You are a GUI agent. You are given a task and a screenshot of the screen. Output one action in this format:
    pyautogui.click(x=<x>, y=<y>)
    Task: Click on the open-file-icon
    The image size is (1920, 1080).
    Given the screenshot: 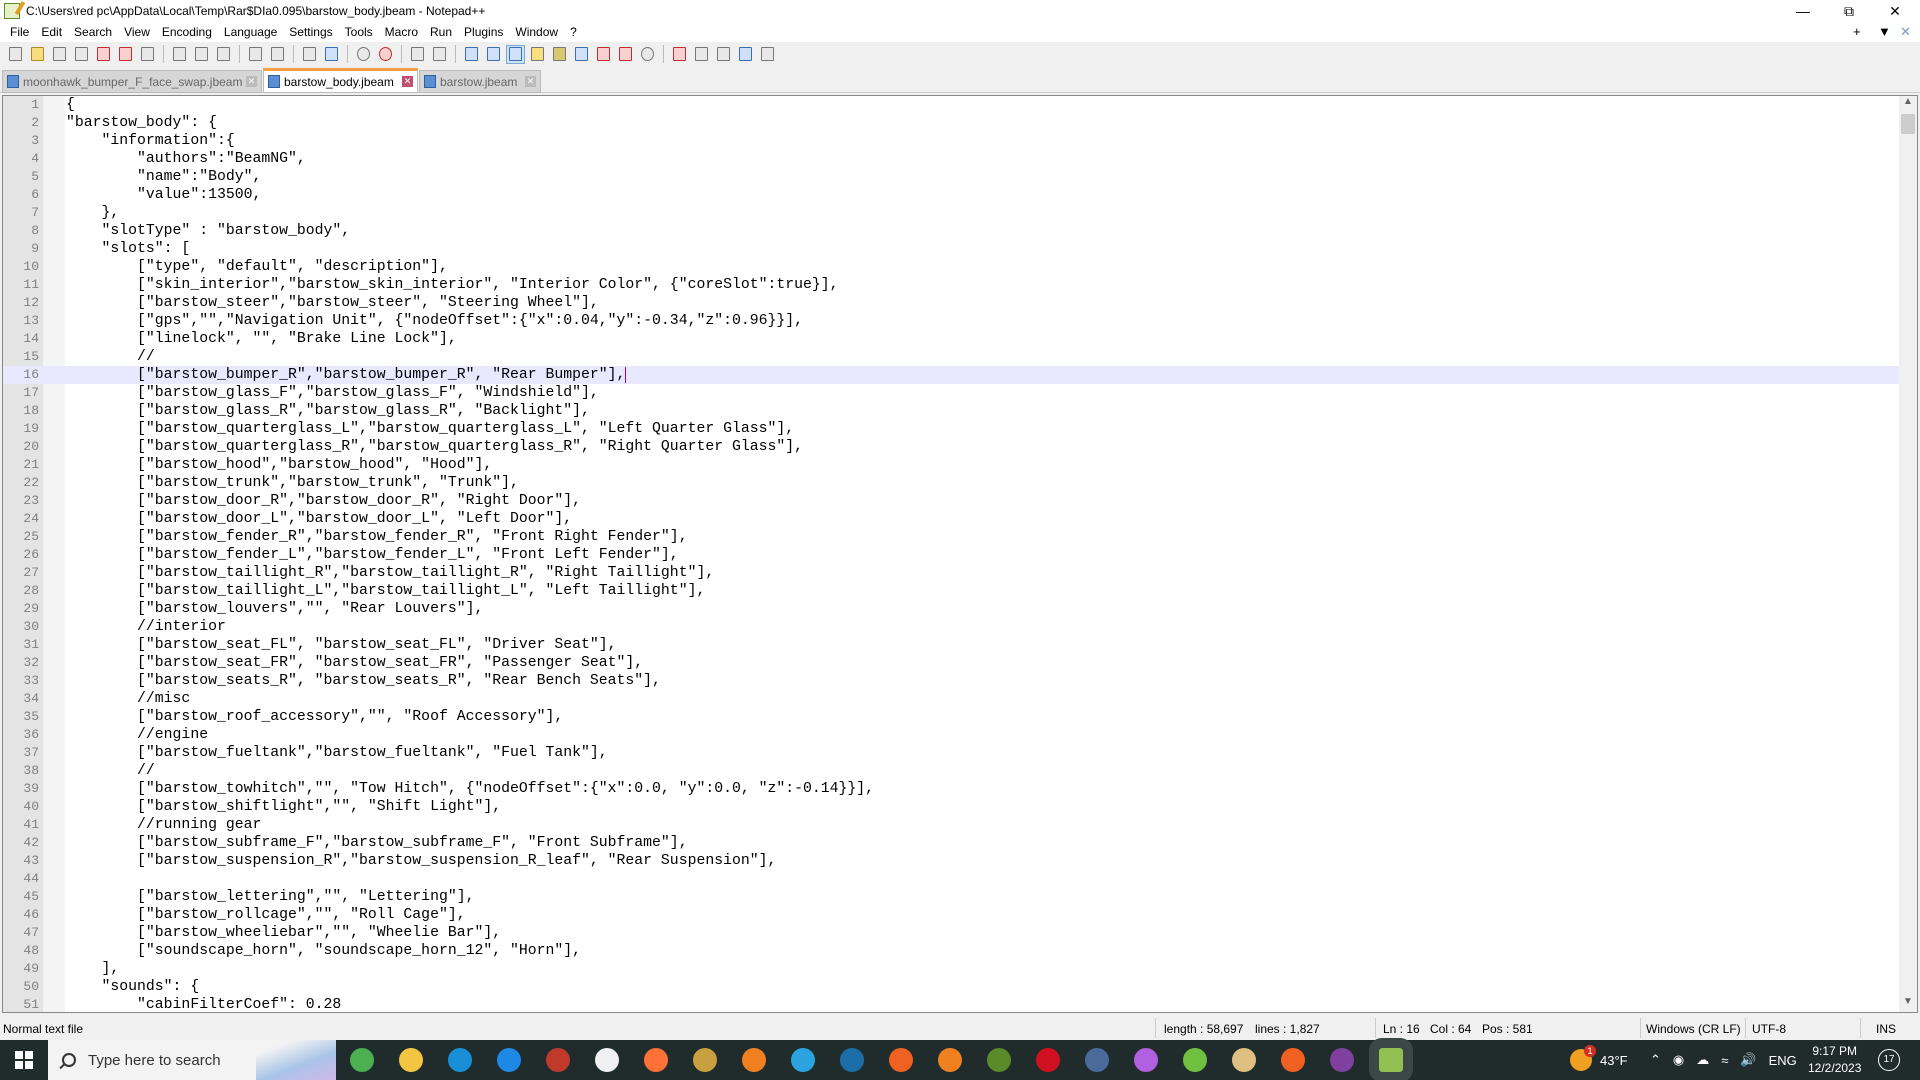 What is the action you would take?
    pyautogui.click(x=37, y=54)
    